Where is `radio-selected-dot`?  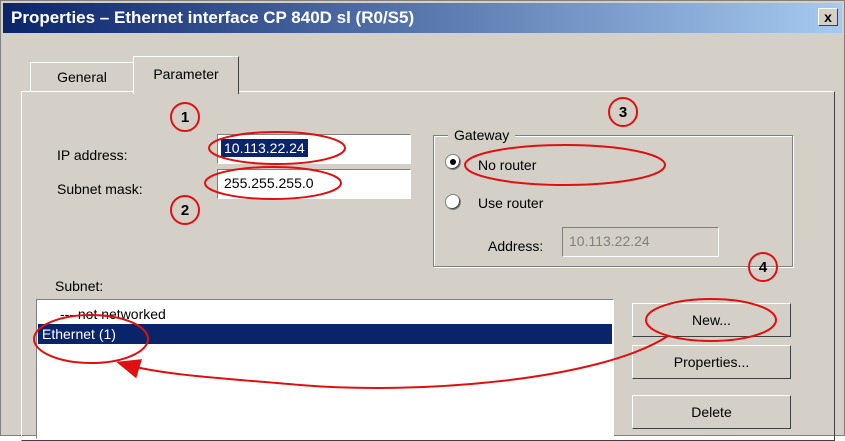
radio-selected-dot is located at coordinates (453, 162).